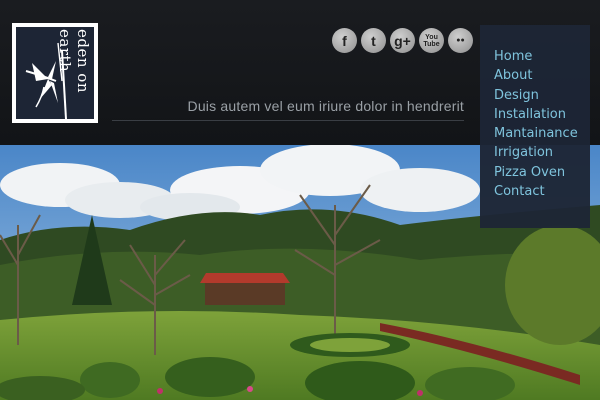 The height and width of the screenshot is (400, 600). I want to click on flickr-icon: ●●, so click(460, 40).